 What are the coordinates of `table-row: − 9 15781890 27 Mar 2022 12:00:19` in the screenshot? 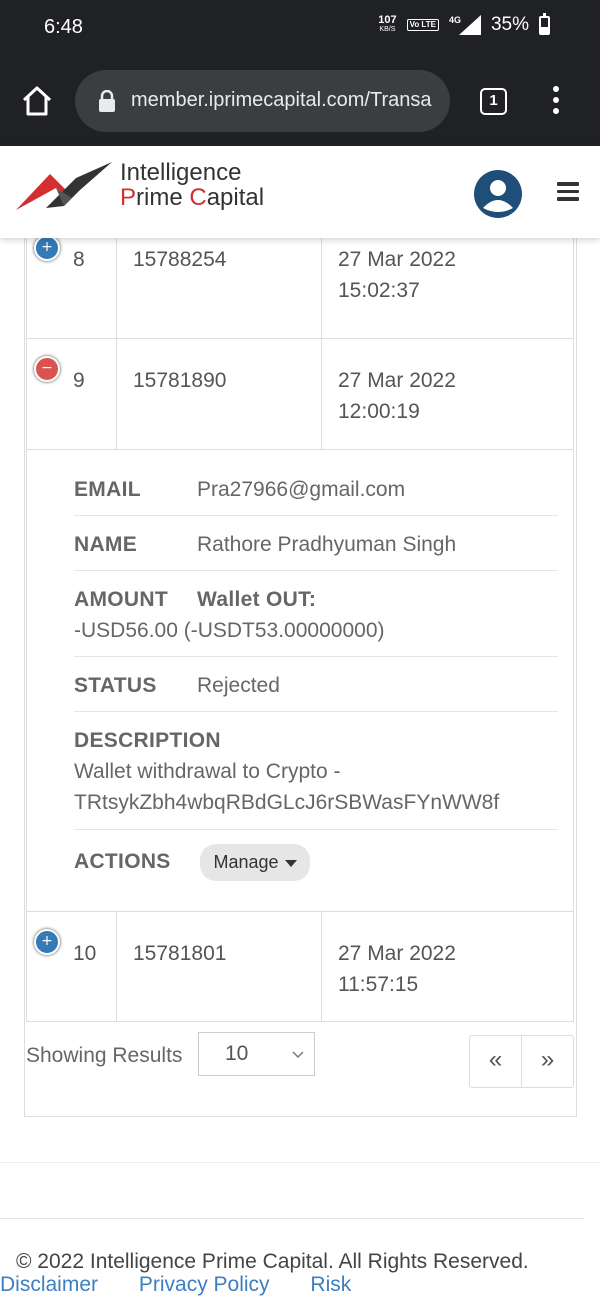 It's located at (300, 394).